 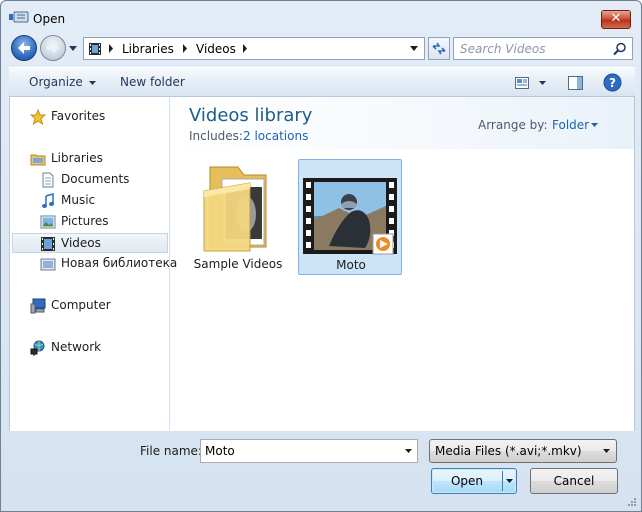 I want to click on file-item-sample-videos: Sample Videos, so click(x=238, y=217).